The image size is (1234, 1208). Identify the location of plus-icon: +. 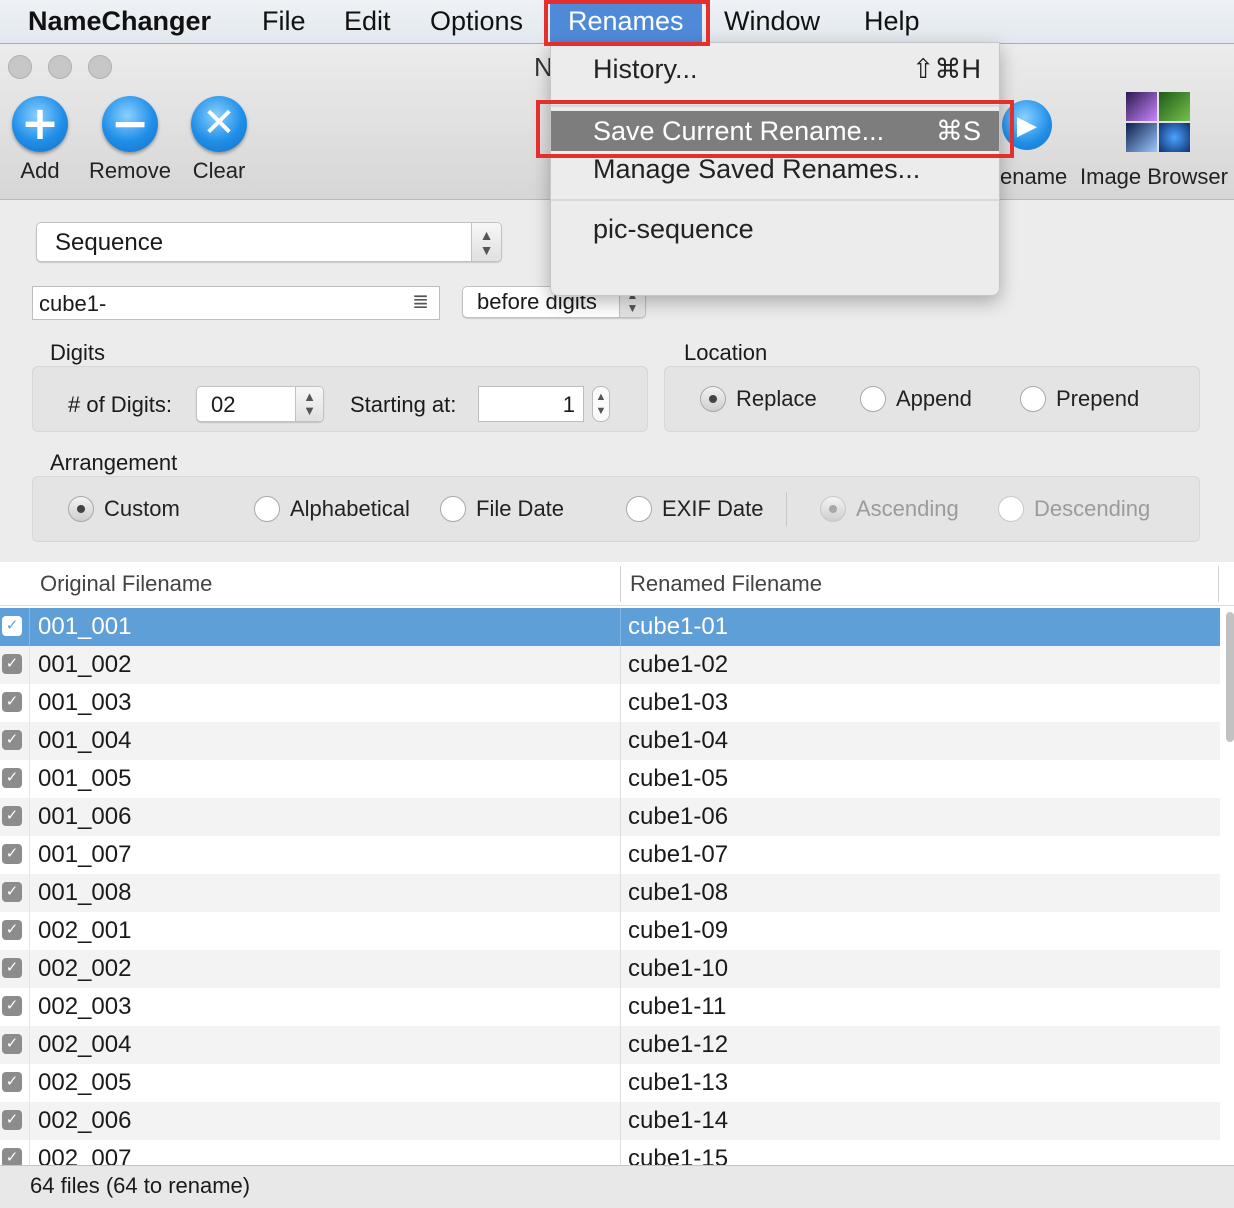
(40, 124).